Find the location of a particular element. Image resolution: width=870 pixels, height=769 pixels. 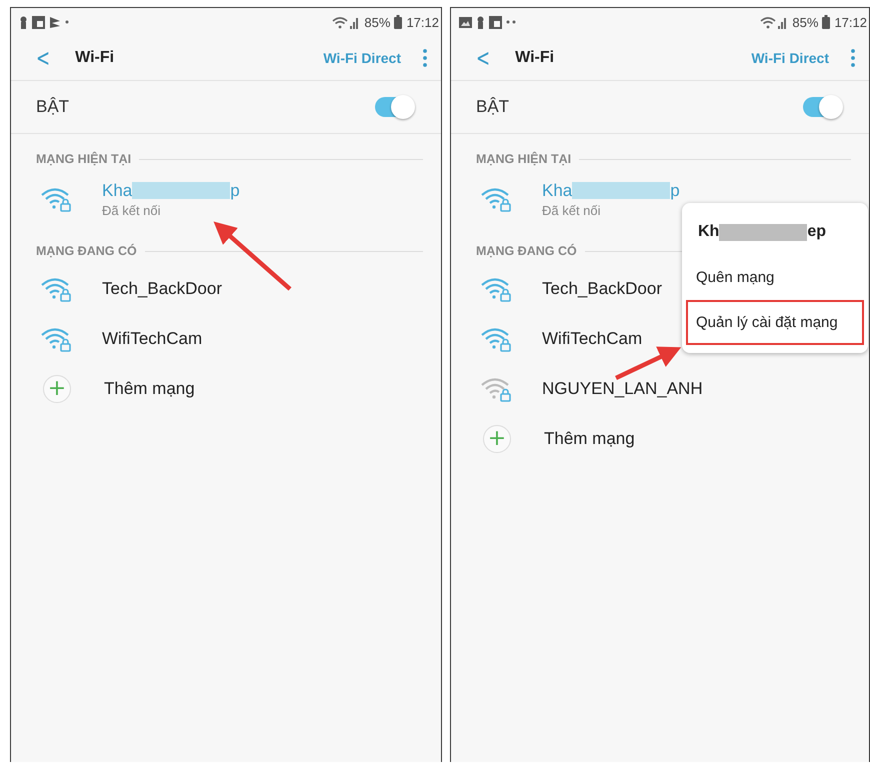

network-name: NGUYEN_LAN_ANH is located at coordinates (622, 389).